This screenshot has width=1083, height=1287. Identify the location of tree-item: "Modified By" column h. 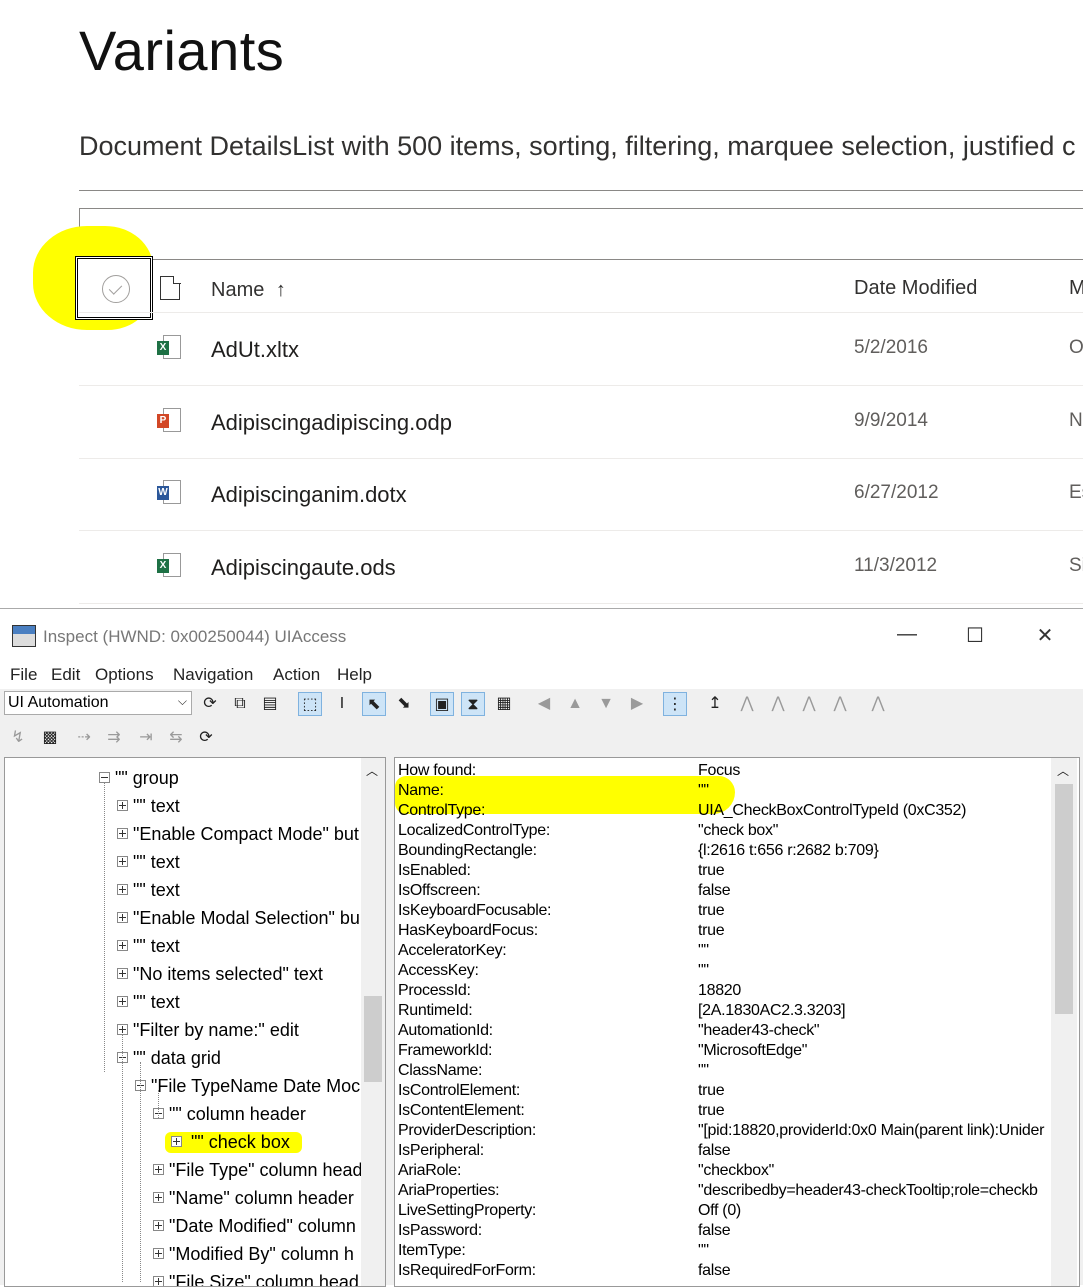
(180, 1256).